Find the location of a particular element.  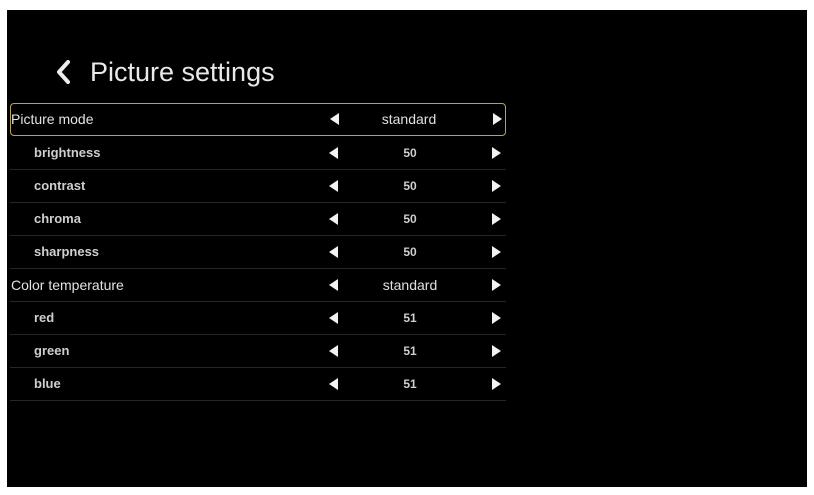

setting-row-color-temperature: Color temperature standard is located at coordinates (258, 285).